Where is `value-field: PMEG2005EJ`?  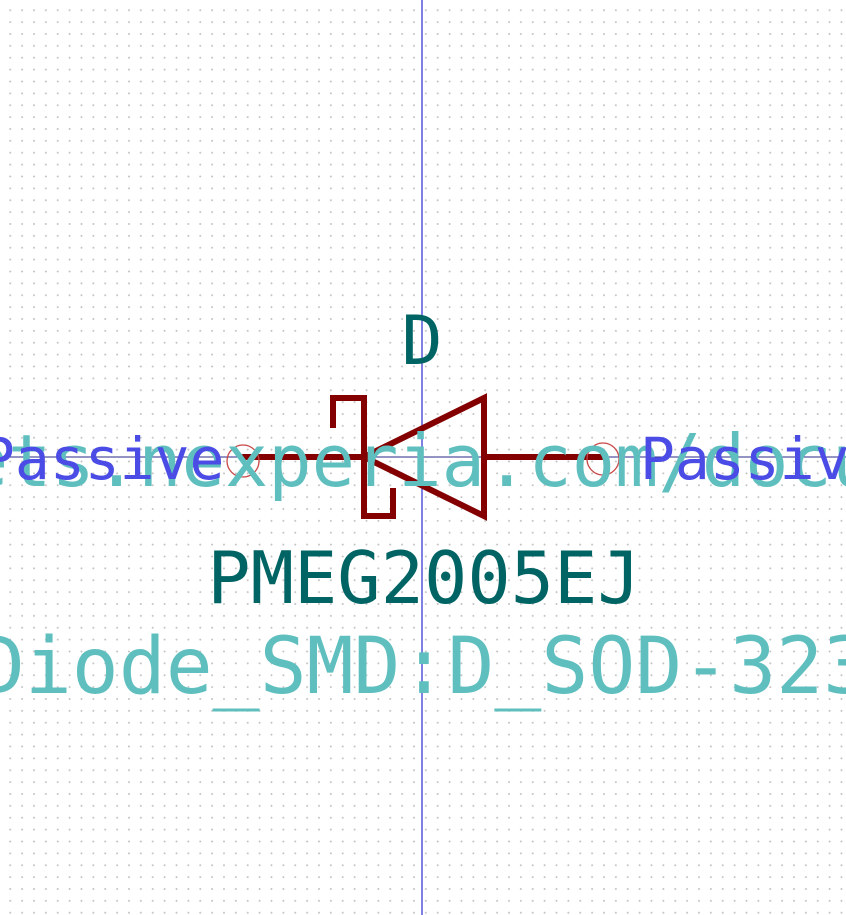
value-field: PMEG2005EJ is located at coordinates (423, 578).